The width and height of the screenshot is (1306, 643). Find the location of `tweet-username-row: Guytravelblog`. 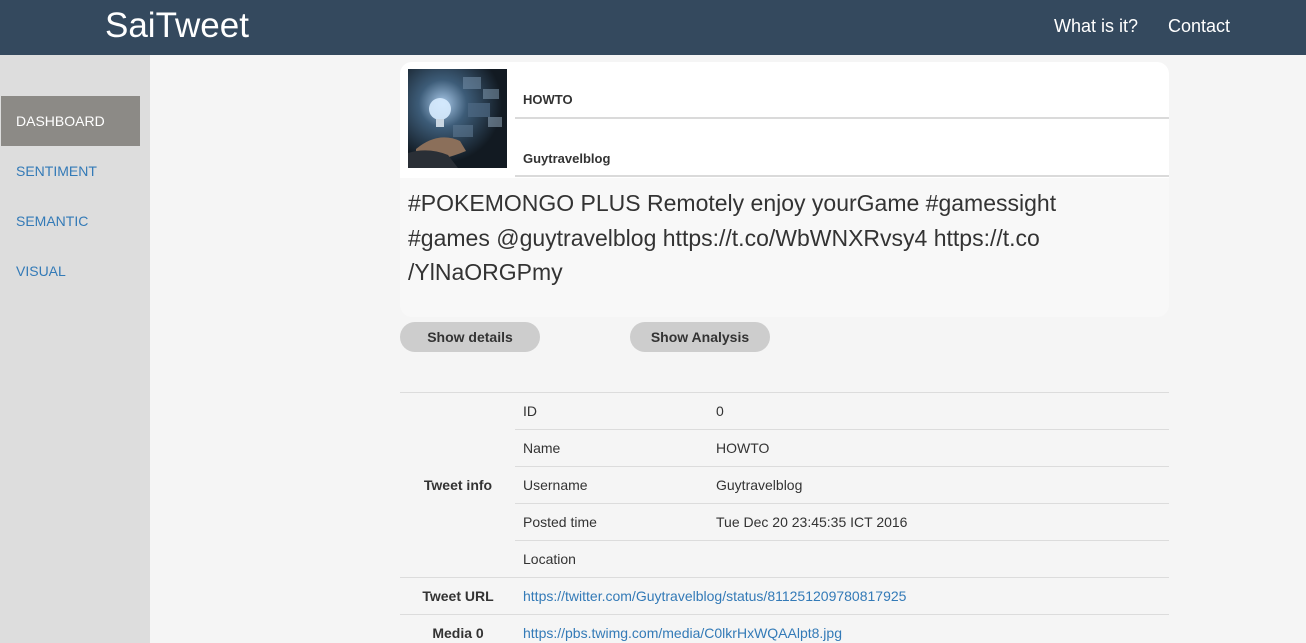

tweet-username-row: Guytravelblog is located at coordinates (842, 148).